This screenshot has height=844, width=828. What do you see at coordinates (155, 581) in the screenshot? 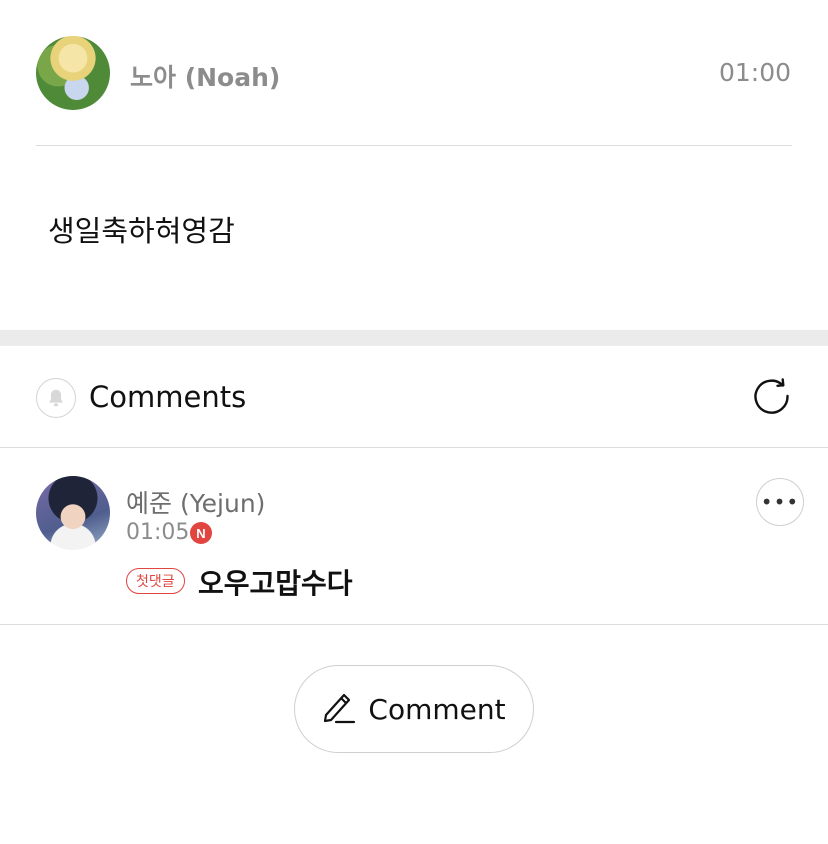
I see `first-comment-badge: 첫댓글` at bounding box center [155, 581].